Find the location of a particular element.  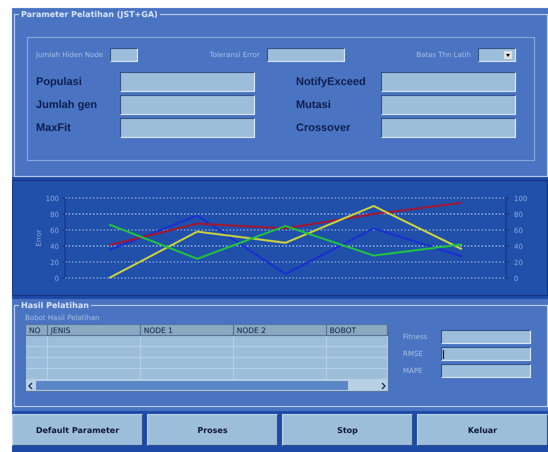

action-button: Stop is located at coordinates (347, 430).